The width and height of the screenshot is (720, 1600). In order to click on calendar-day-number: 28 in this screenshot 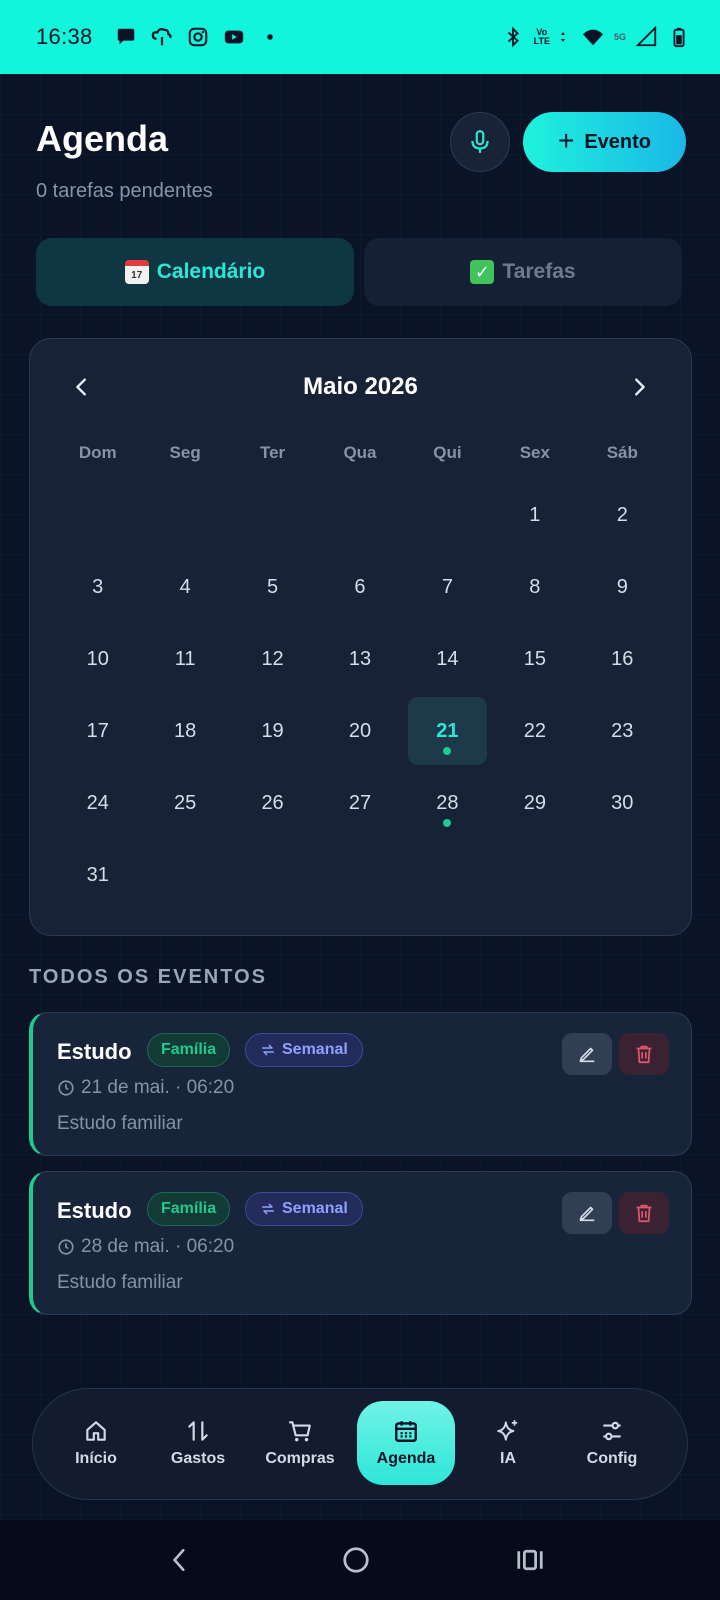, I will do `click(447, 802)`.